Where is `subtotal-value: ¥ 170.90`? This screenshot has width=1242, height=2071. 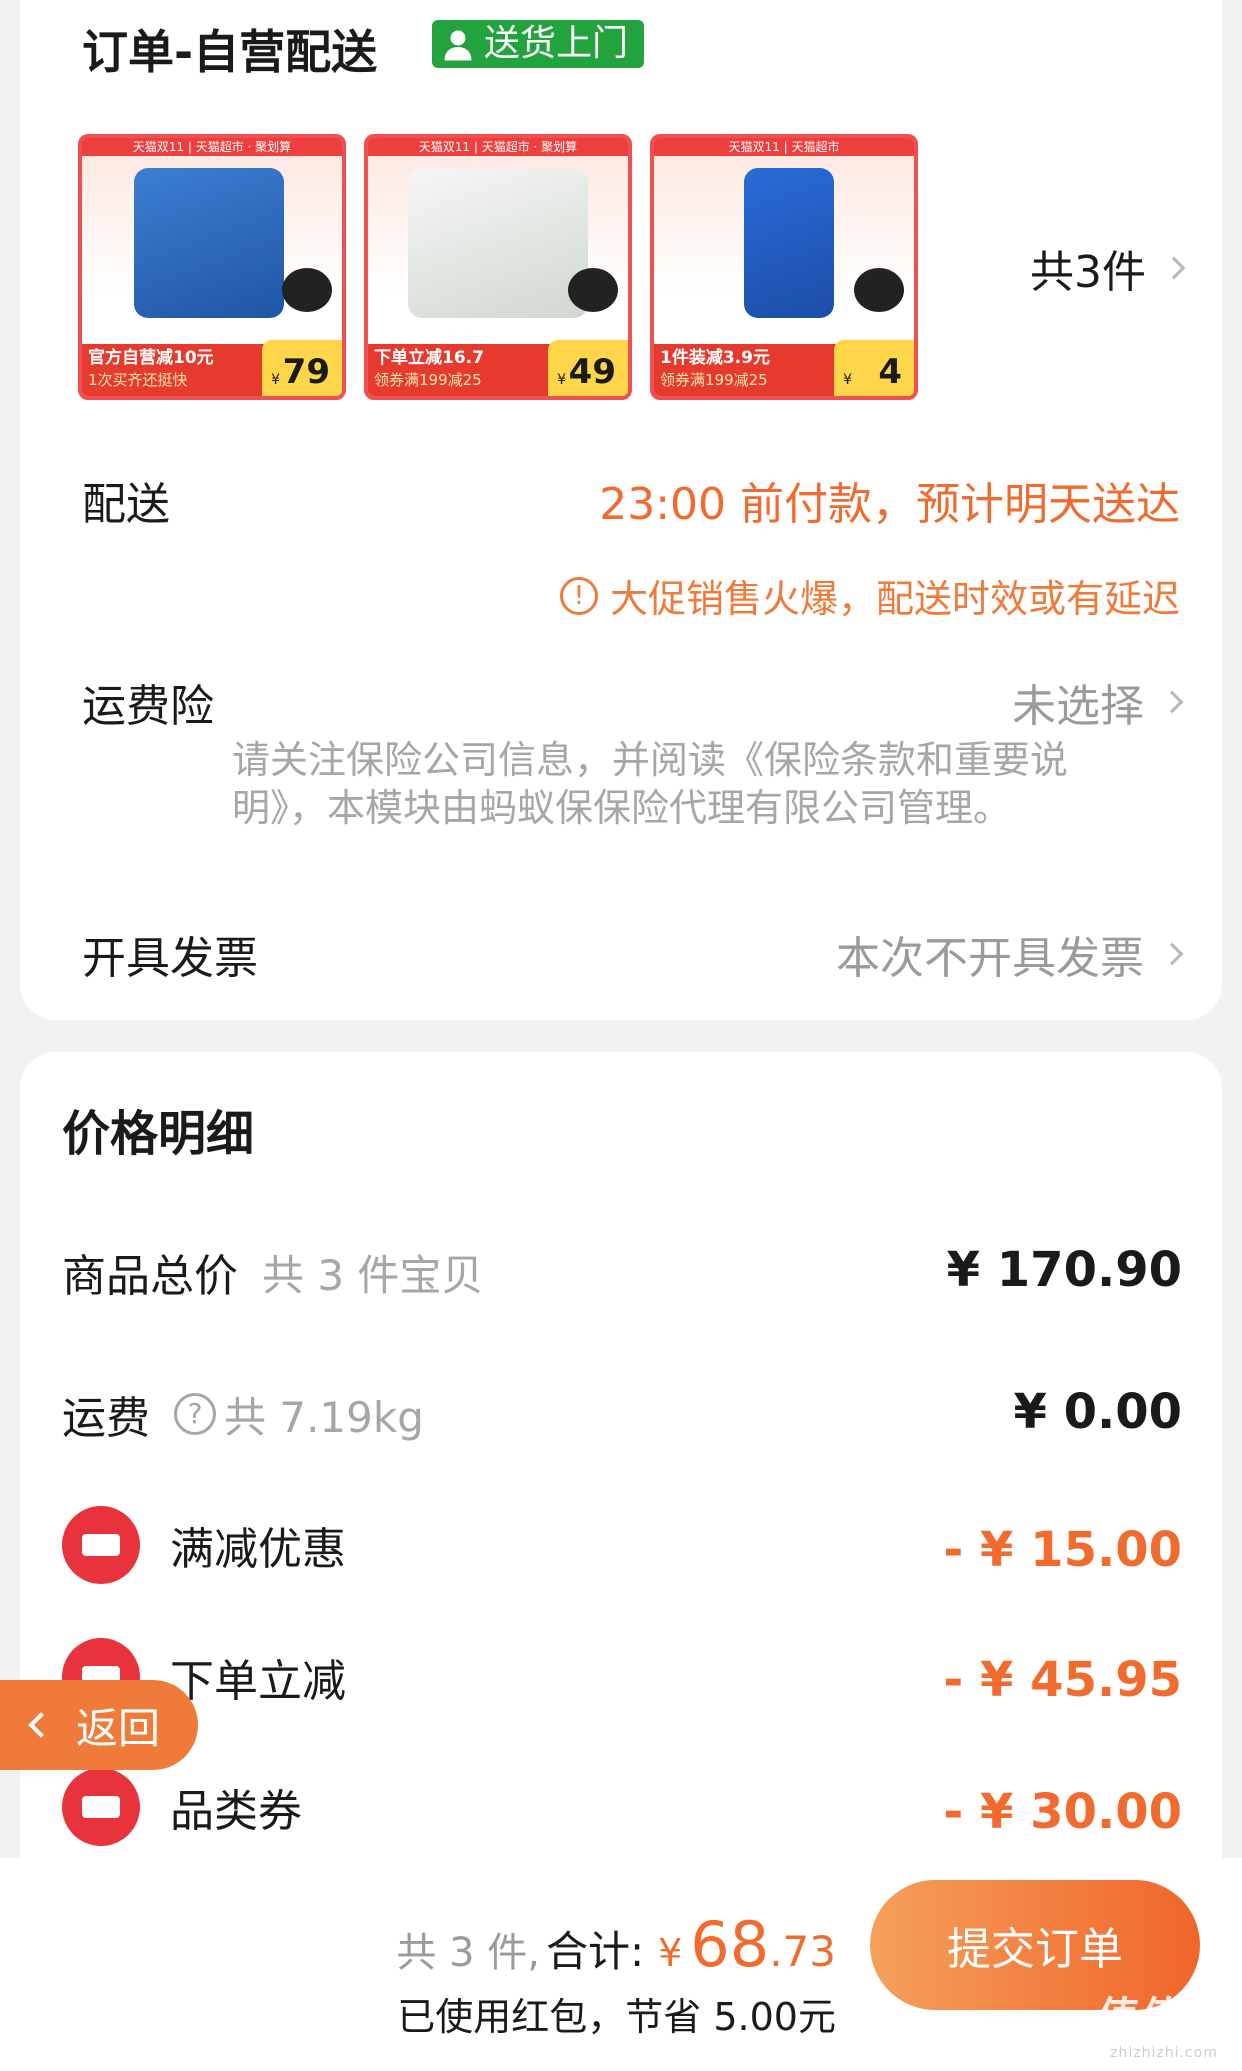
subtotal-value: ¥ 170.90 is located at coordinates (1064, 1270).